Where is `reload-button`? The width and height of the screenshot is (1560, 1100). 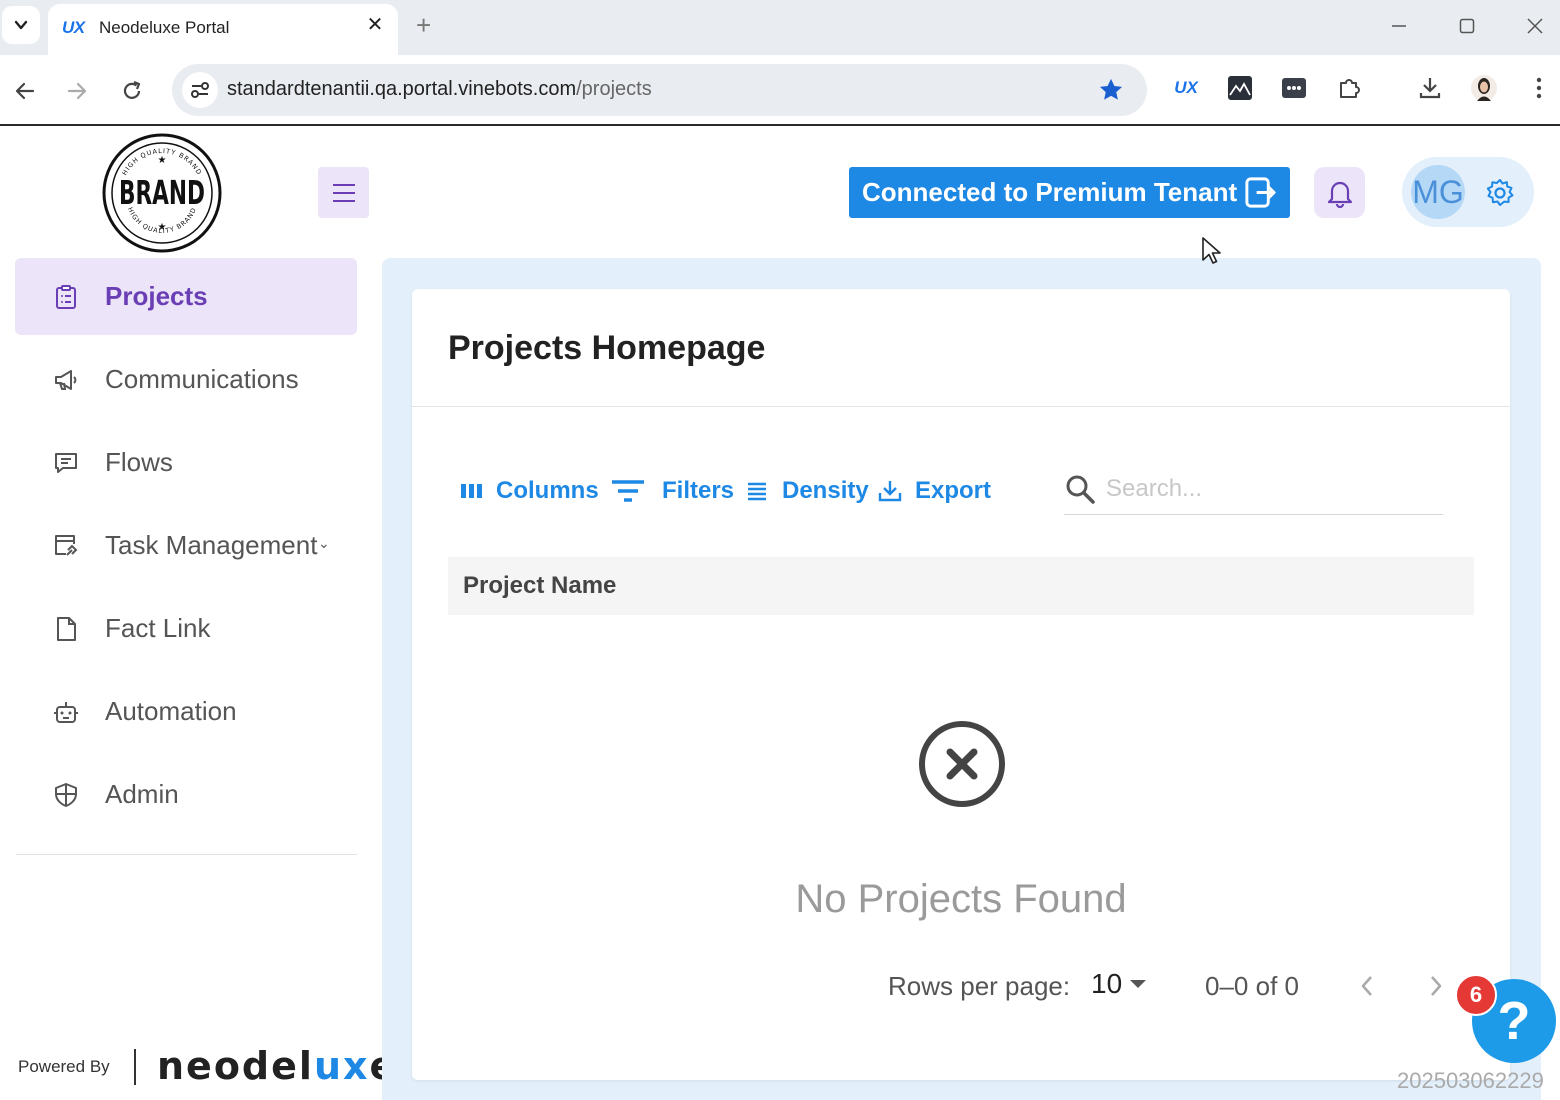 reload-button is located at coordinates (132, 91).